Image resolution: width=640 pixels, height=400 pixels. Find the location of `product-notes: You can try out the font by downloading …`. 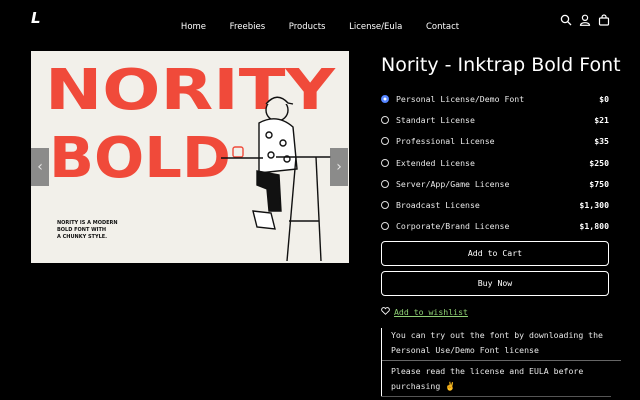

product-notes: You can try out the font by downloading … is located at coordinates (501, 362).